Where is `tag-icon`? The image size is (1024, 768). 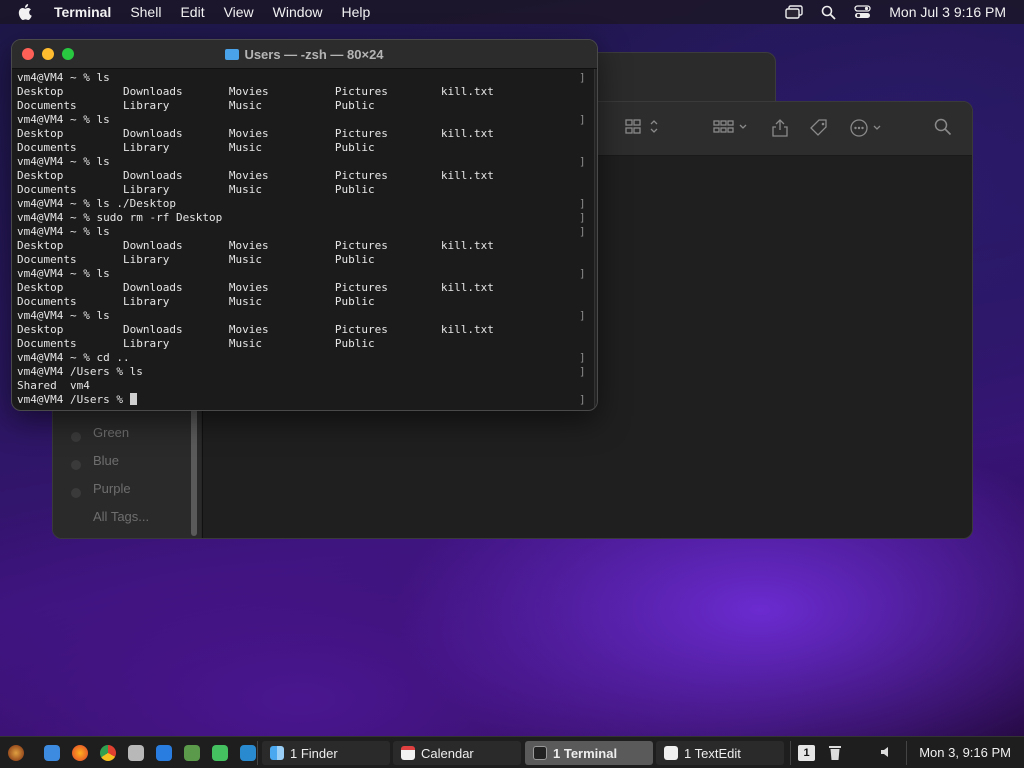 tag-icon is located at coordinates (819, 130).